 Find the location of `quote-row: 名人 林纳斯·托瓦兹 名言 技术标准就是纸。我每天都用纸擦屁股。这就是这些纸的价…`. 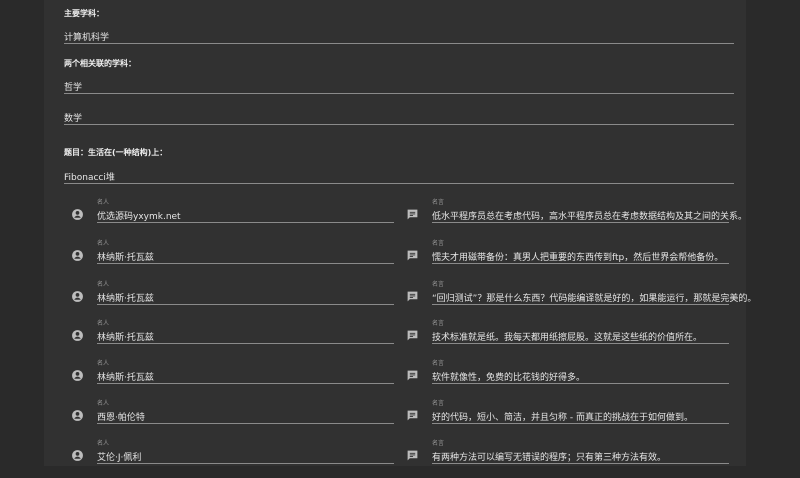

quote-row: 名人 林纳斯·托瓦兹 名言 技术标准就是纸。我每天都用纸擦屁股。这就是这些纸的价… is located at coordinates (400, 338).